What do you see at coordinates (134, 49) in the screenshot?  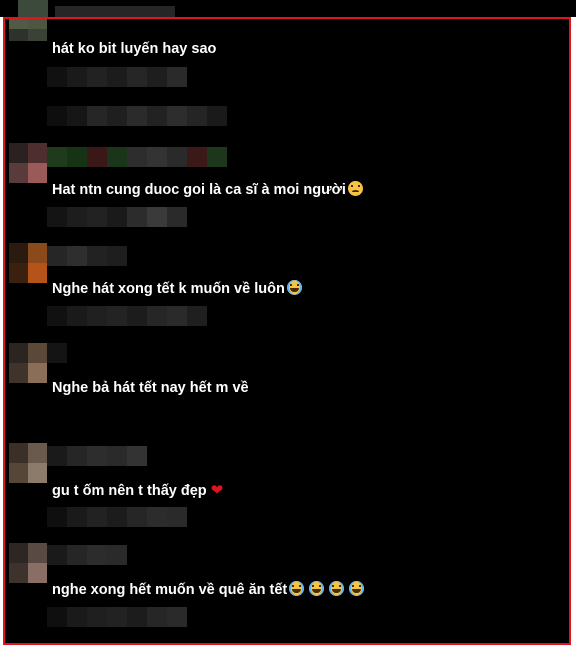 I see `comment-text: hát ko bit luyến hay sao` at bounding box center [134, 49].